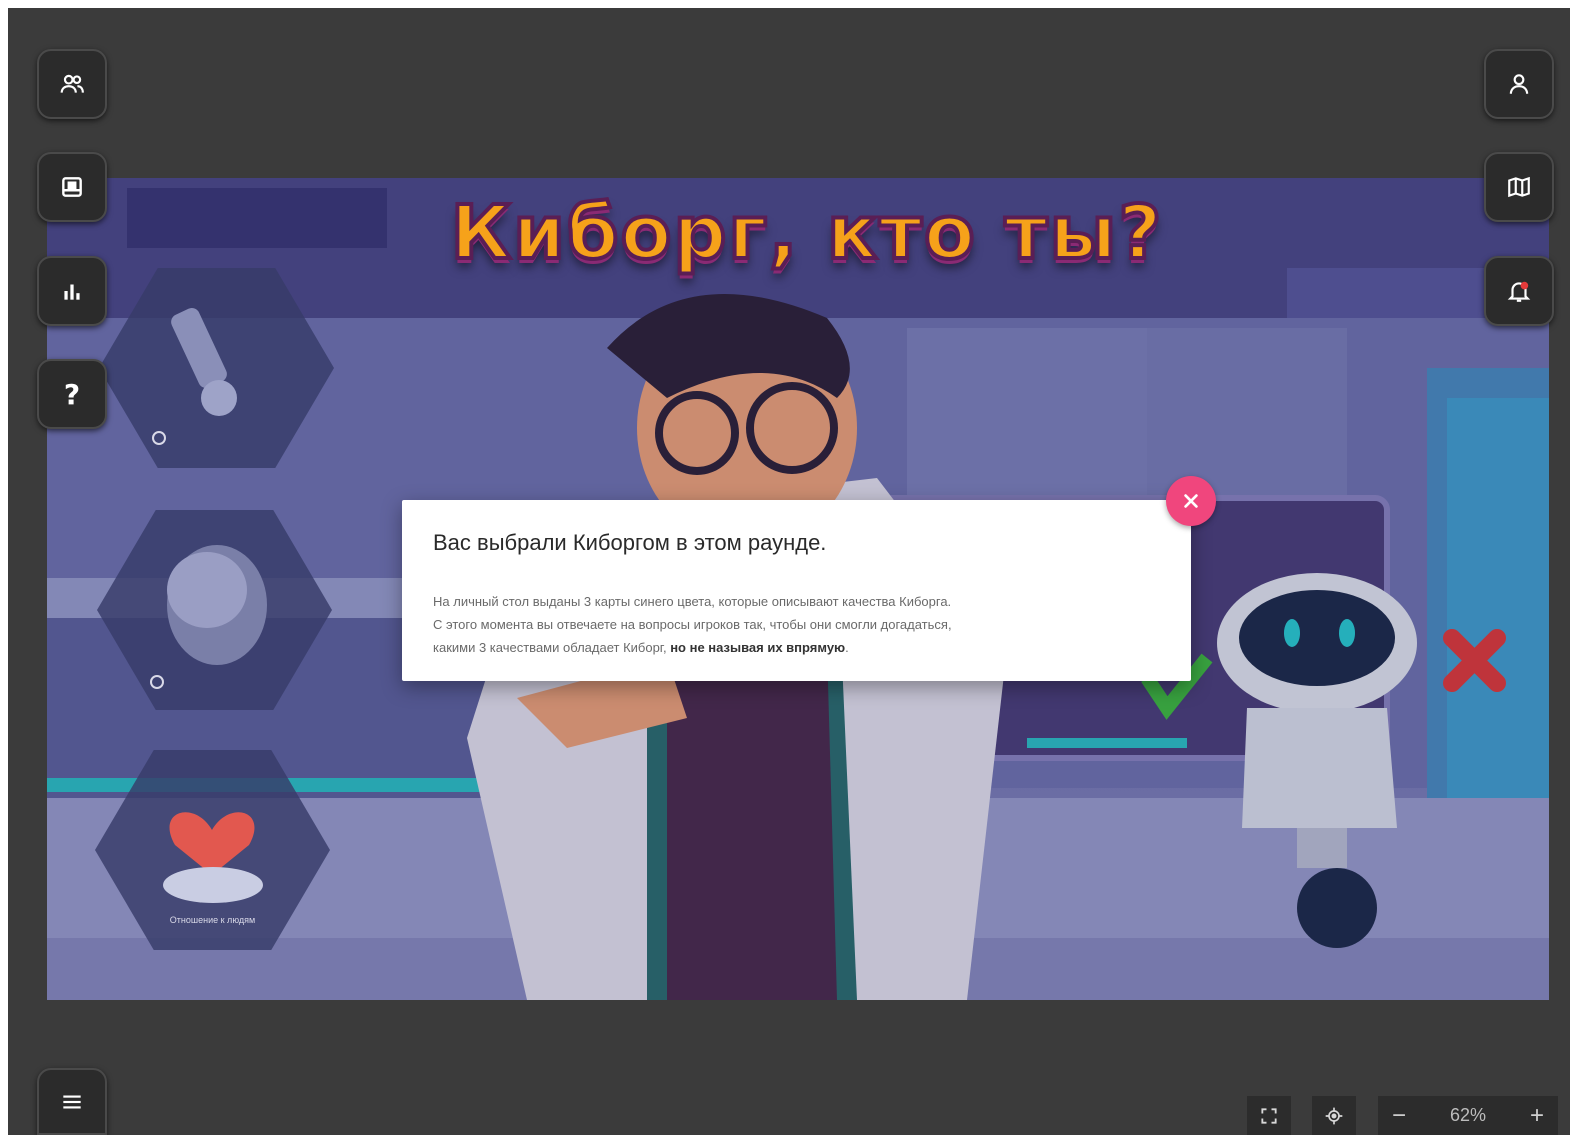 Image resolution: width=1570 pixels, height=1135 pixels. I want to click on game-title: Киборг, кто ты?, so click(806, 233).